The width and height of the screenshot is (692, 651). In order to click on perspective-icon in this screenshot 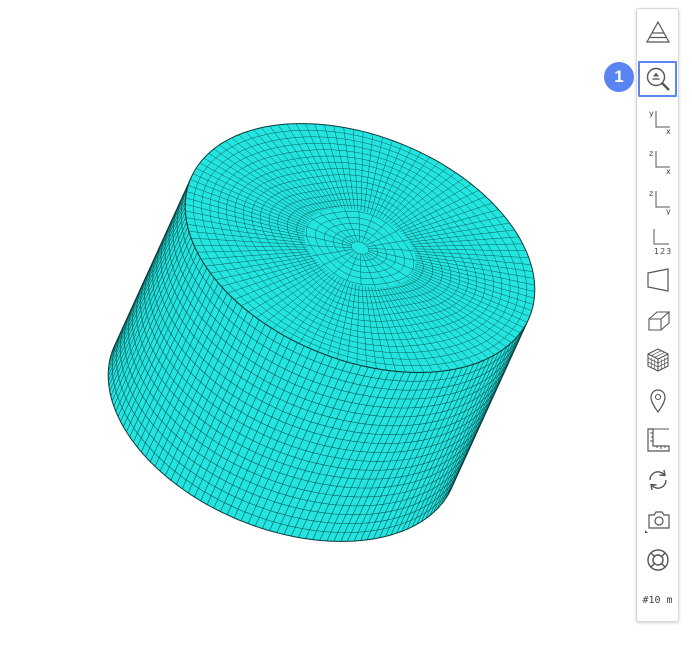, I will do `click(657, 280)`.